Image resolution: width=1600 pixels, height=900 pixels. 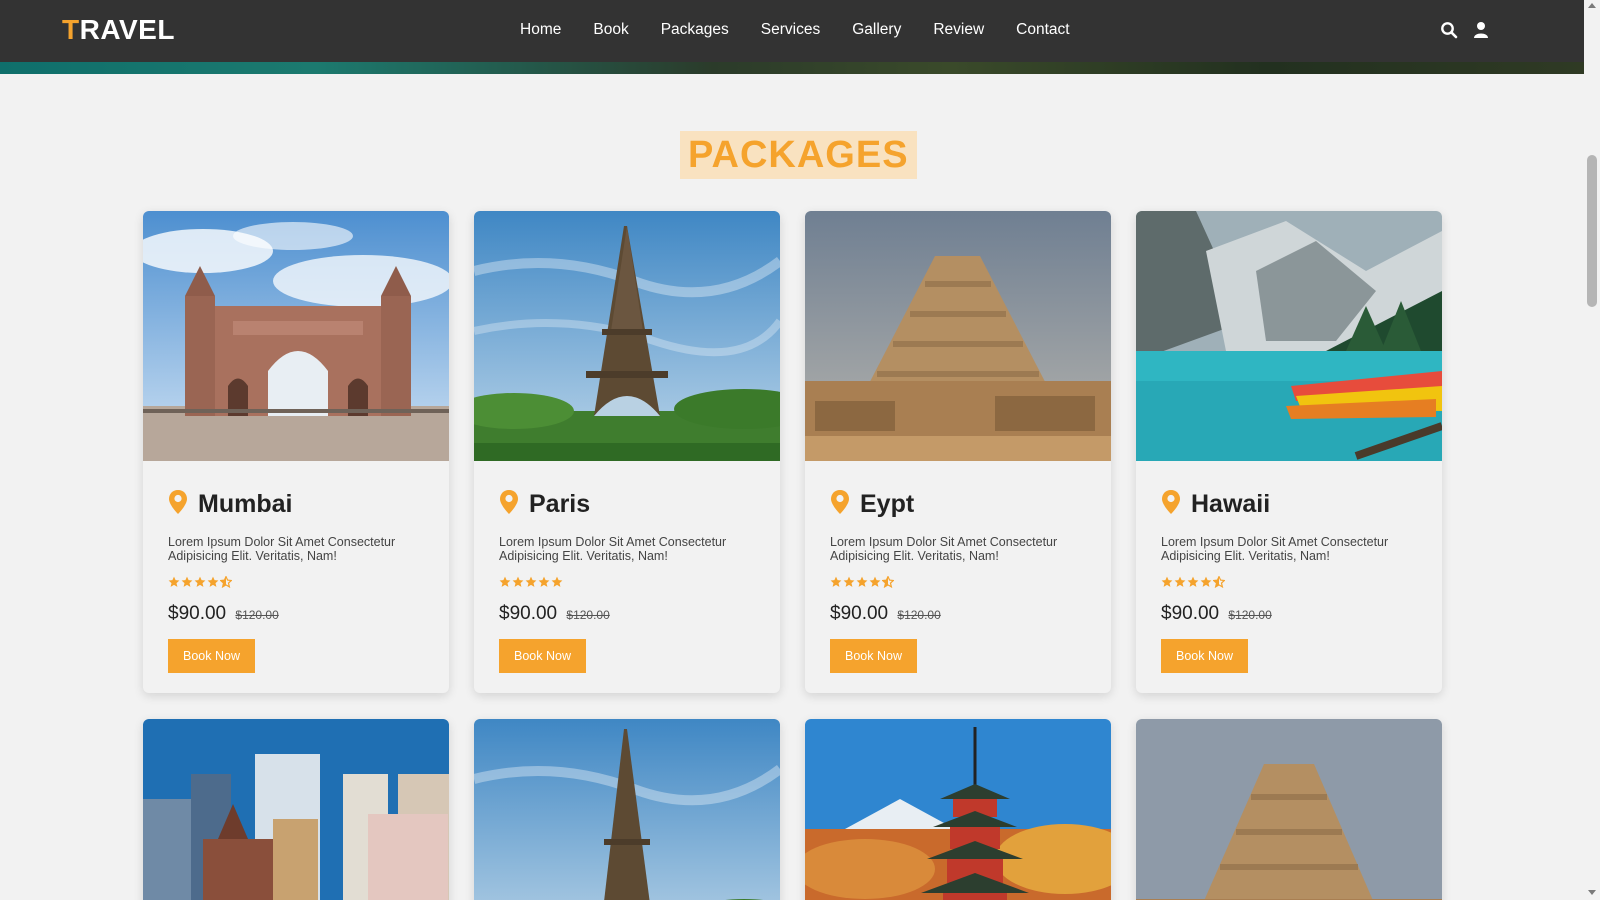 What do you see at coordinates (560, 504) in the screenshot?
I see `package-name: Paris` at bounding box center [560, 504].